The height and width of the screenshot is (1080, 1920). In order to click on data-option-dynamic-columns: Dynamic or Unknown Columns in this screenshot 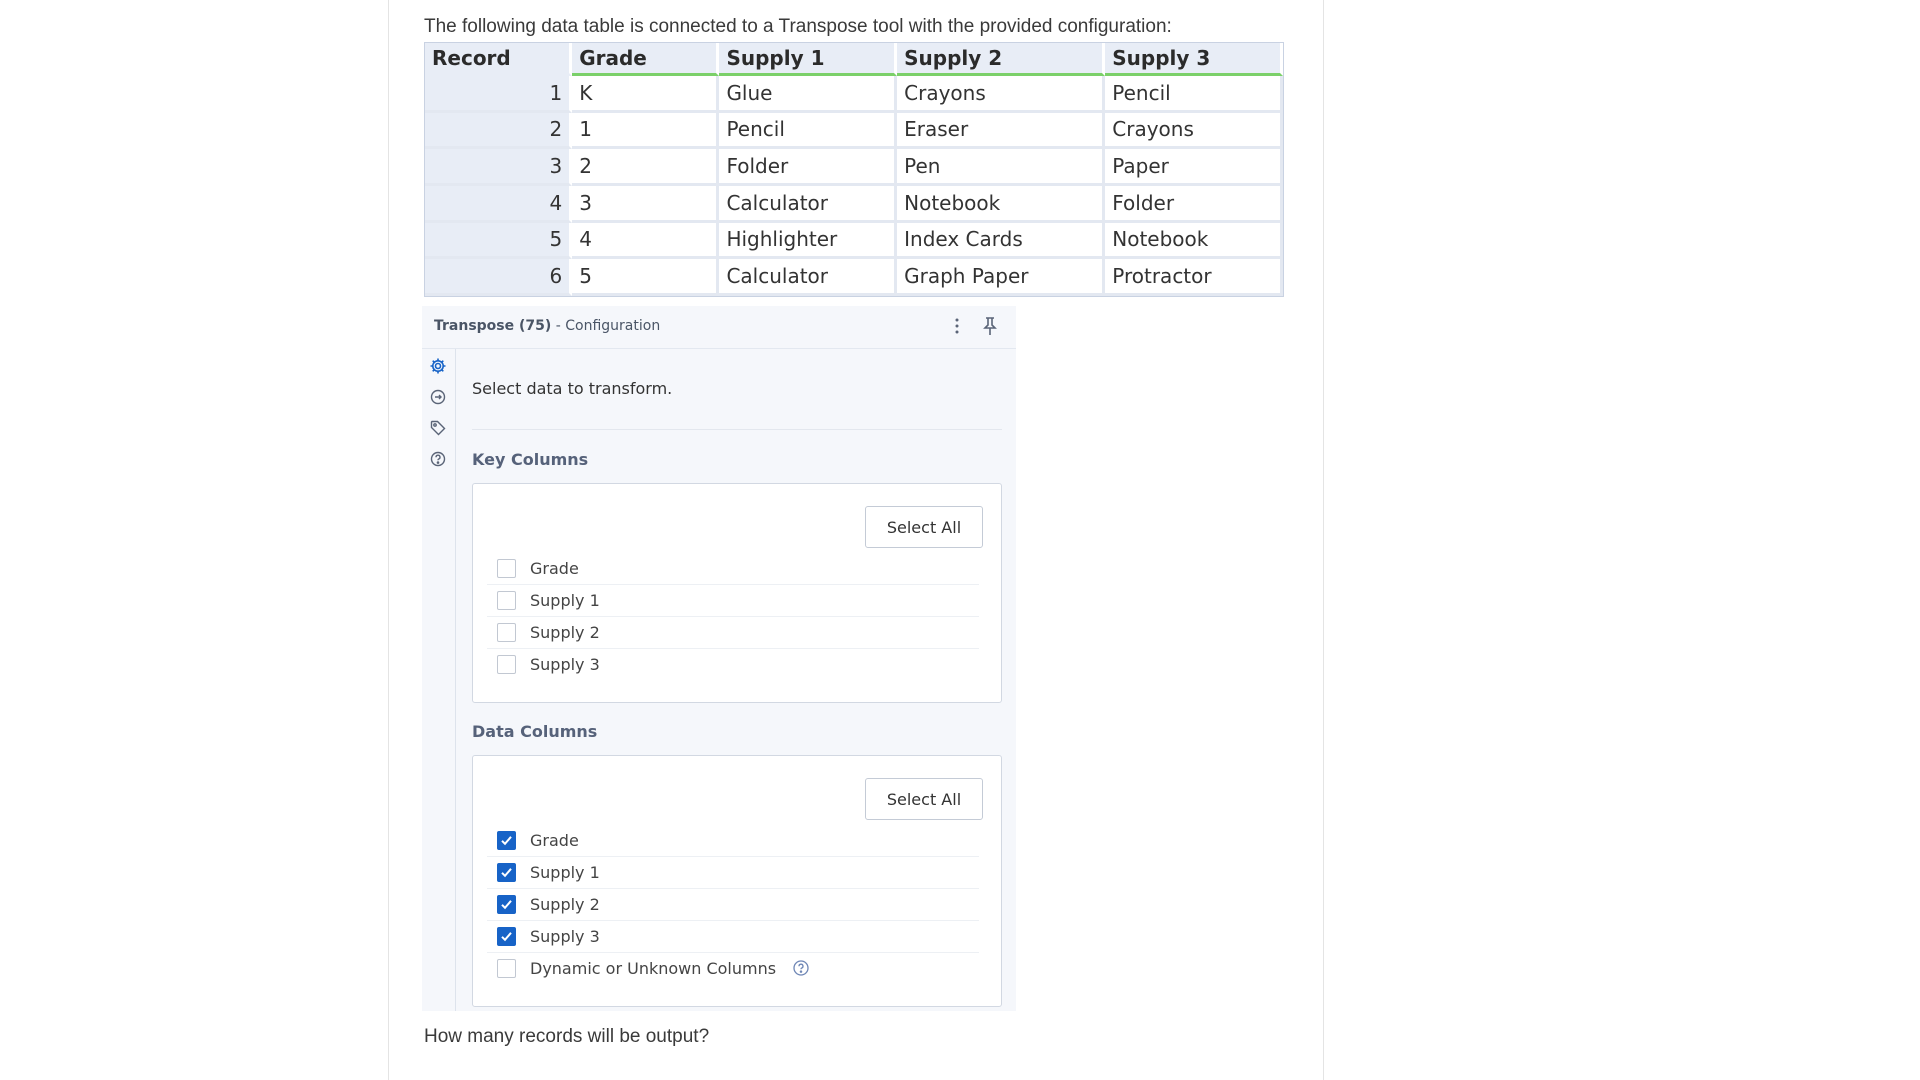, I will do `click(733, 968)`.